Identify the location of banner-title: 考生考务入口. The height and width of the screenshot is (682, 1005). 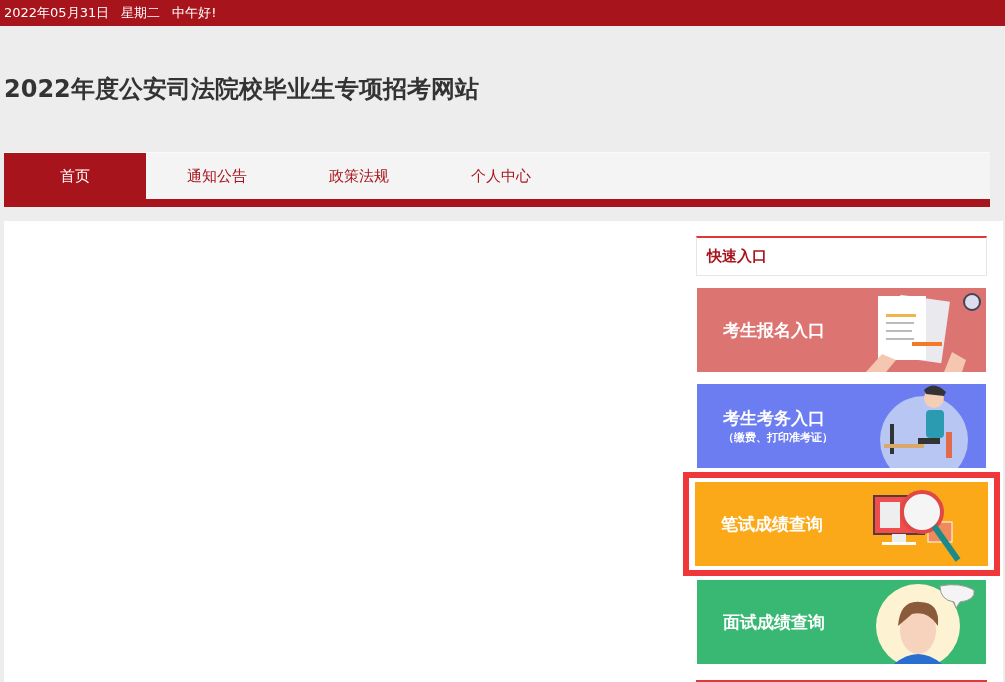
(774, 418).